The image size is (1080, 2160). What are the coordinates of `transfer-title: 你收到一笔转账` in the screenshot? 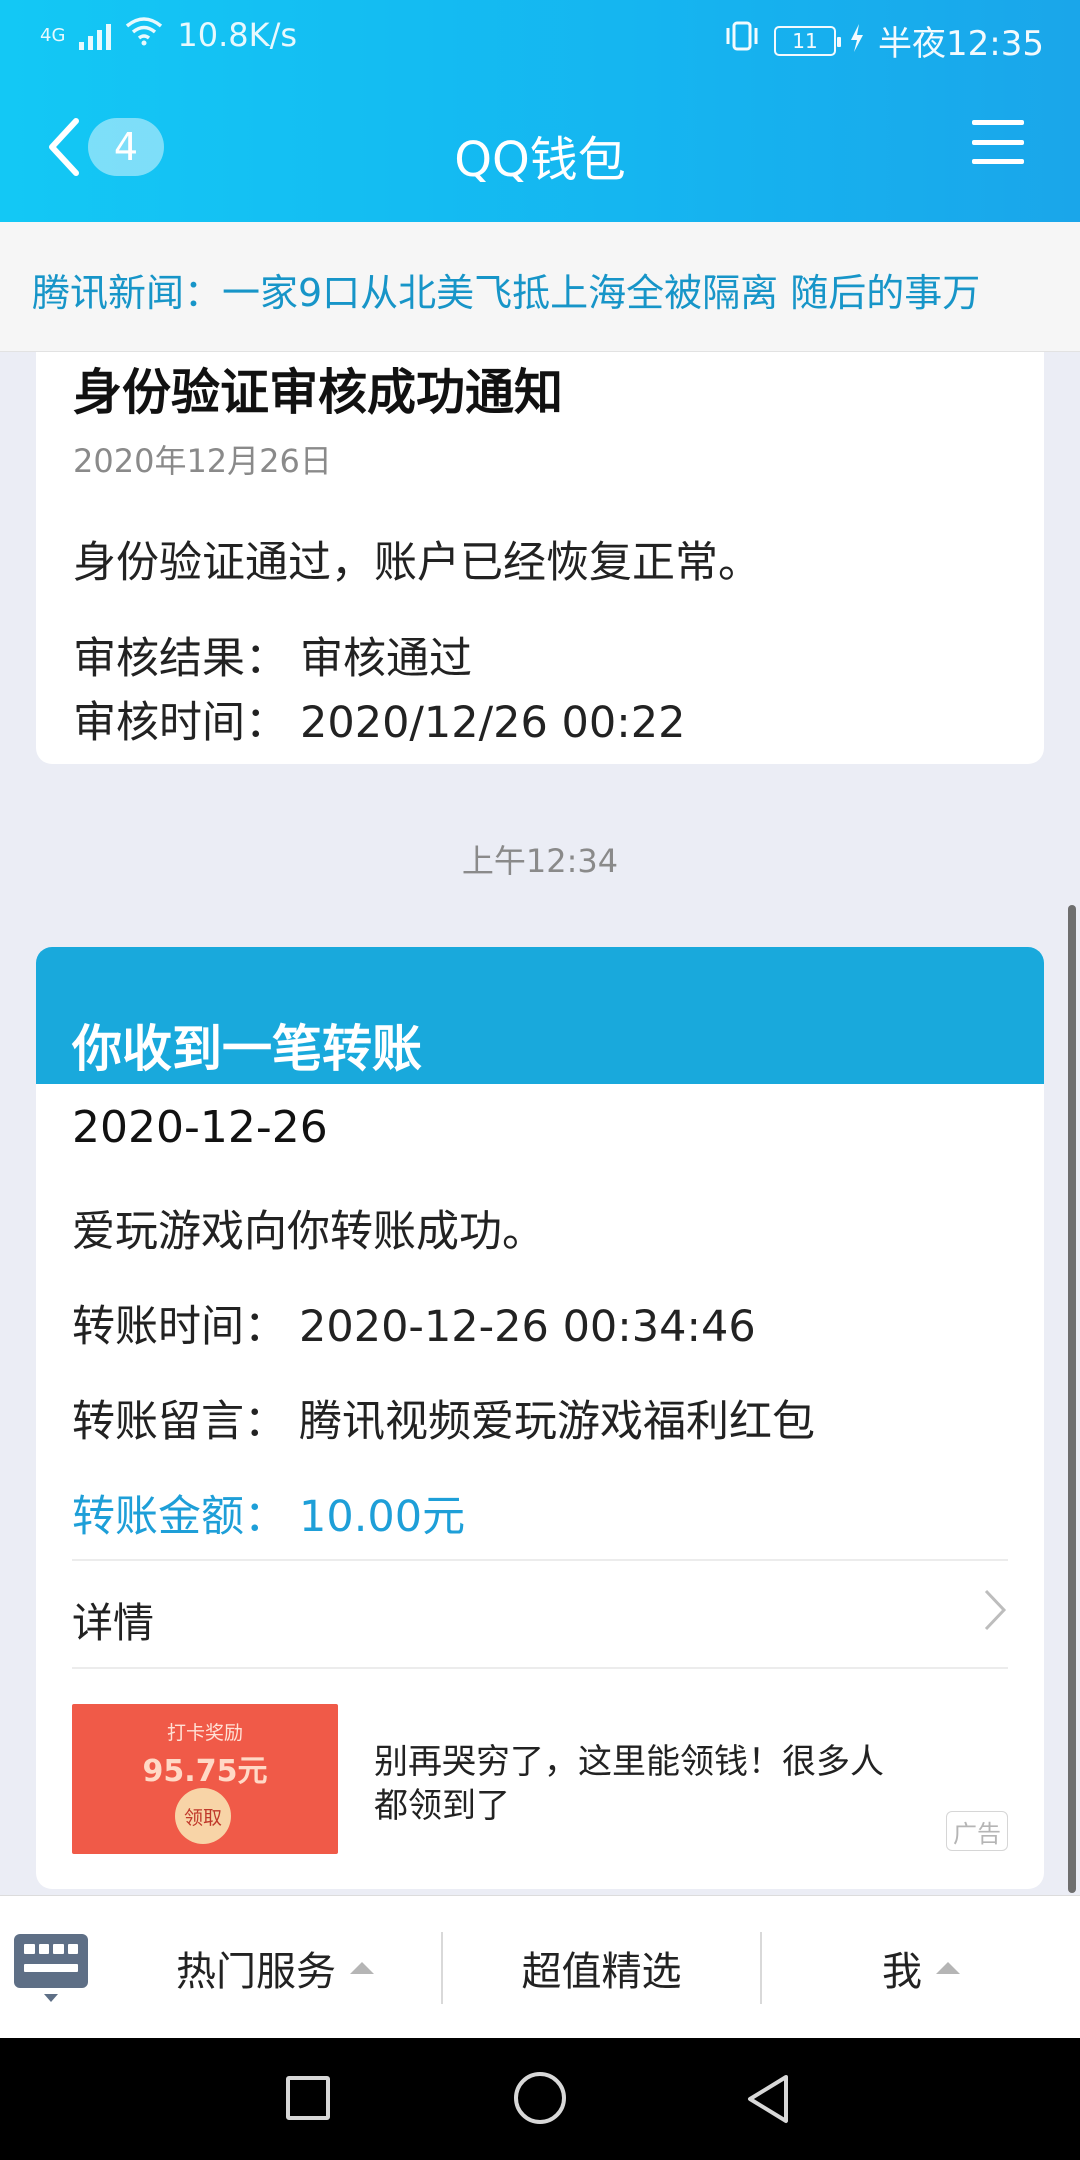 It's located at (247, 1049).